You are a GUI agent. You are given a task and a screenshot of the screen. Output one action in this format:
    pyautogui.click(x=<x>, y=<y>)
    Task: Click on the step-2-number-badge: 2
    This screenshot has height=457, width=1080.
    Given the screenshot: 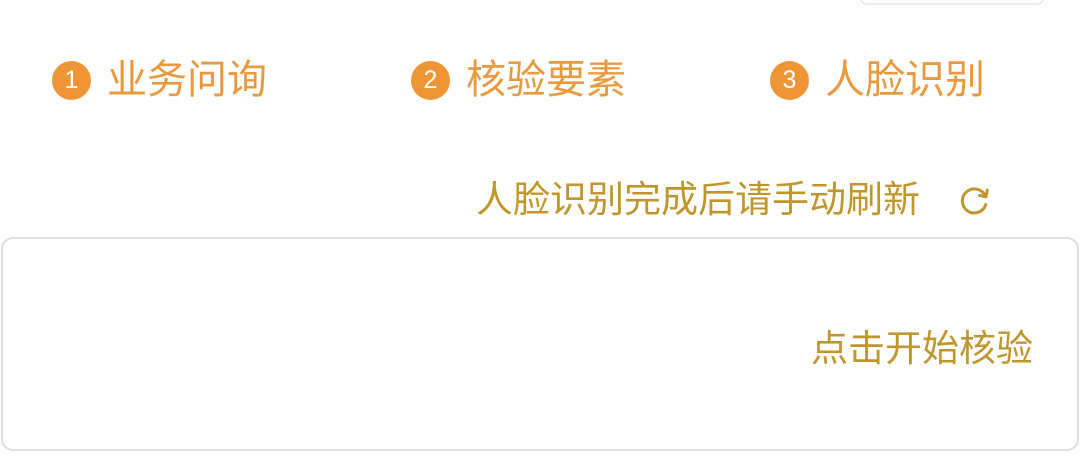 What is the action you would take?
    pyautogui.click(x=430, y=80)
    